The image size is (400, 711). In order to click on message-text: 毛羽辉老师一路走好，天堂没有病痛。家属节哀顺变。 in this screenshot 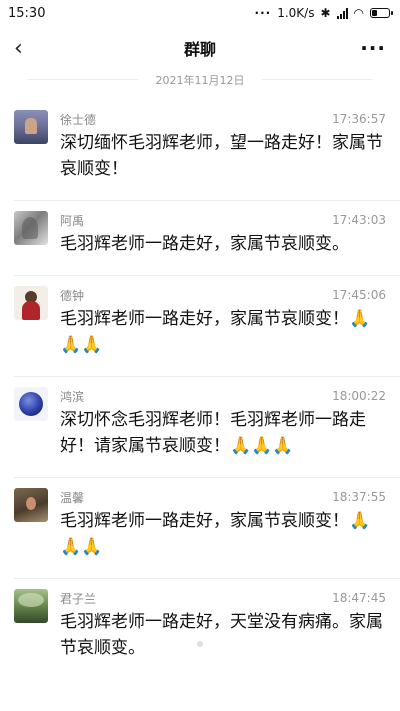, I will do `click(221, 635)`.